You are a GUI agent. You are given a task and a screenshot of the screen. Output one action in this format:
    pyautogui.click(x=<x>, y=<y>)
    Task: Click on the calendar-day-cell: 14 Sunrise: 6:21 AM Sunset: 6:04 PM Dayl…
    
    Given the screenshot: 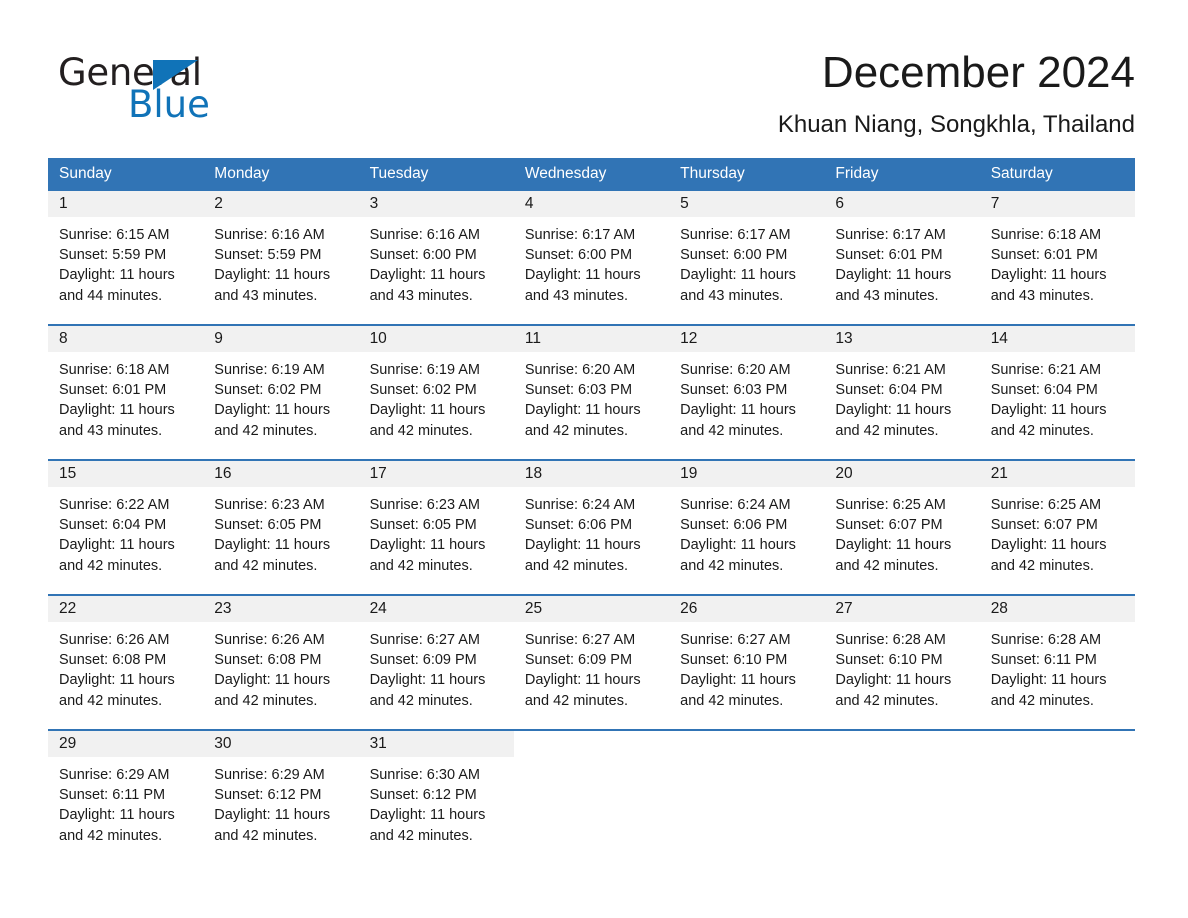 What is the action you would take?
    pyautogui.click(x=1057, y=392)
    